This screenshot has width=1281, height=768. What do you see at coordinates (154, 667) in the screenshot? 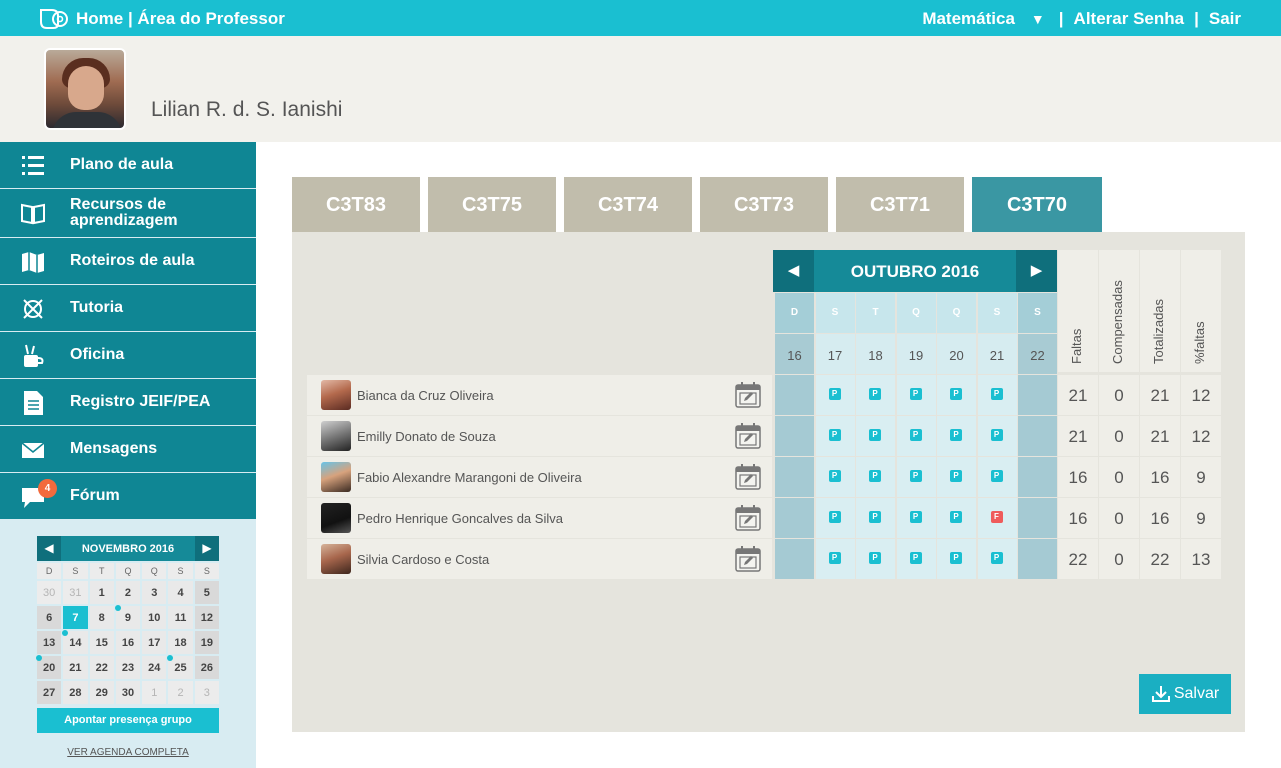
I see `calendar-day: 24` at bounding box center [154, 667].